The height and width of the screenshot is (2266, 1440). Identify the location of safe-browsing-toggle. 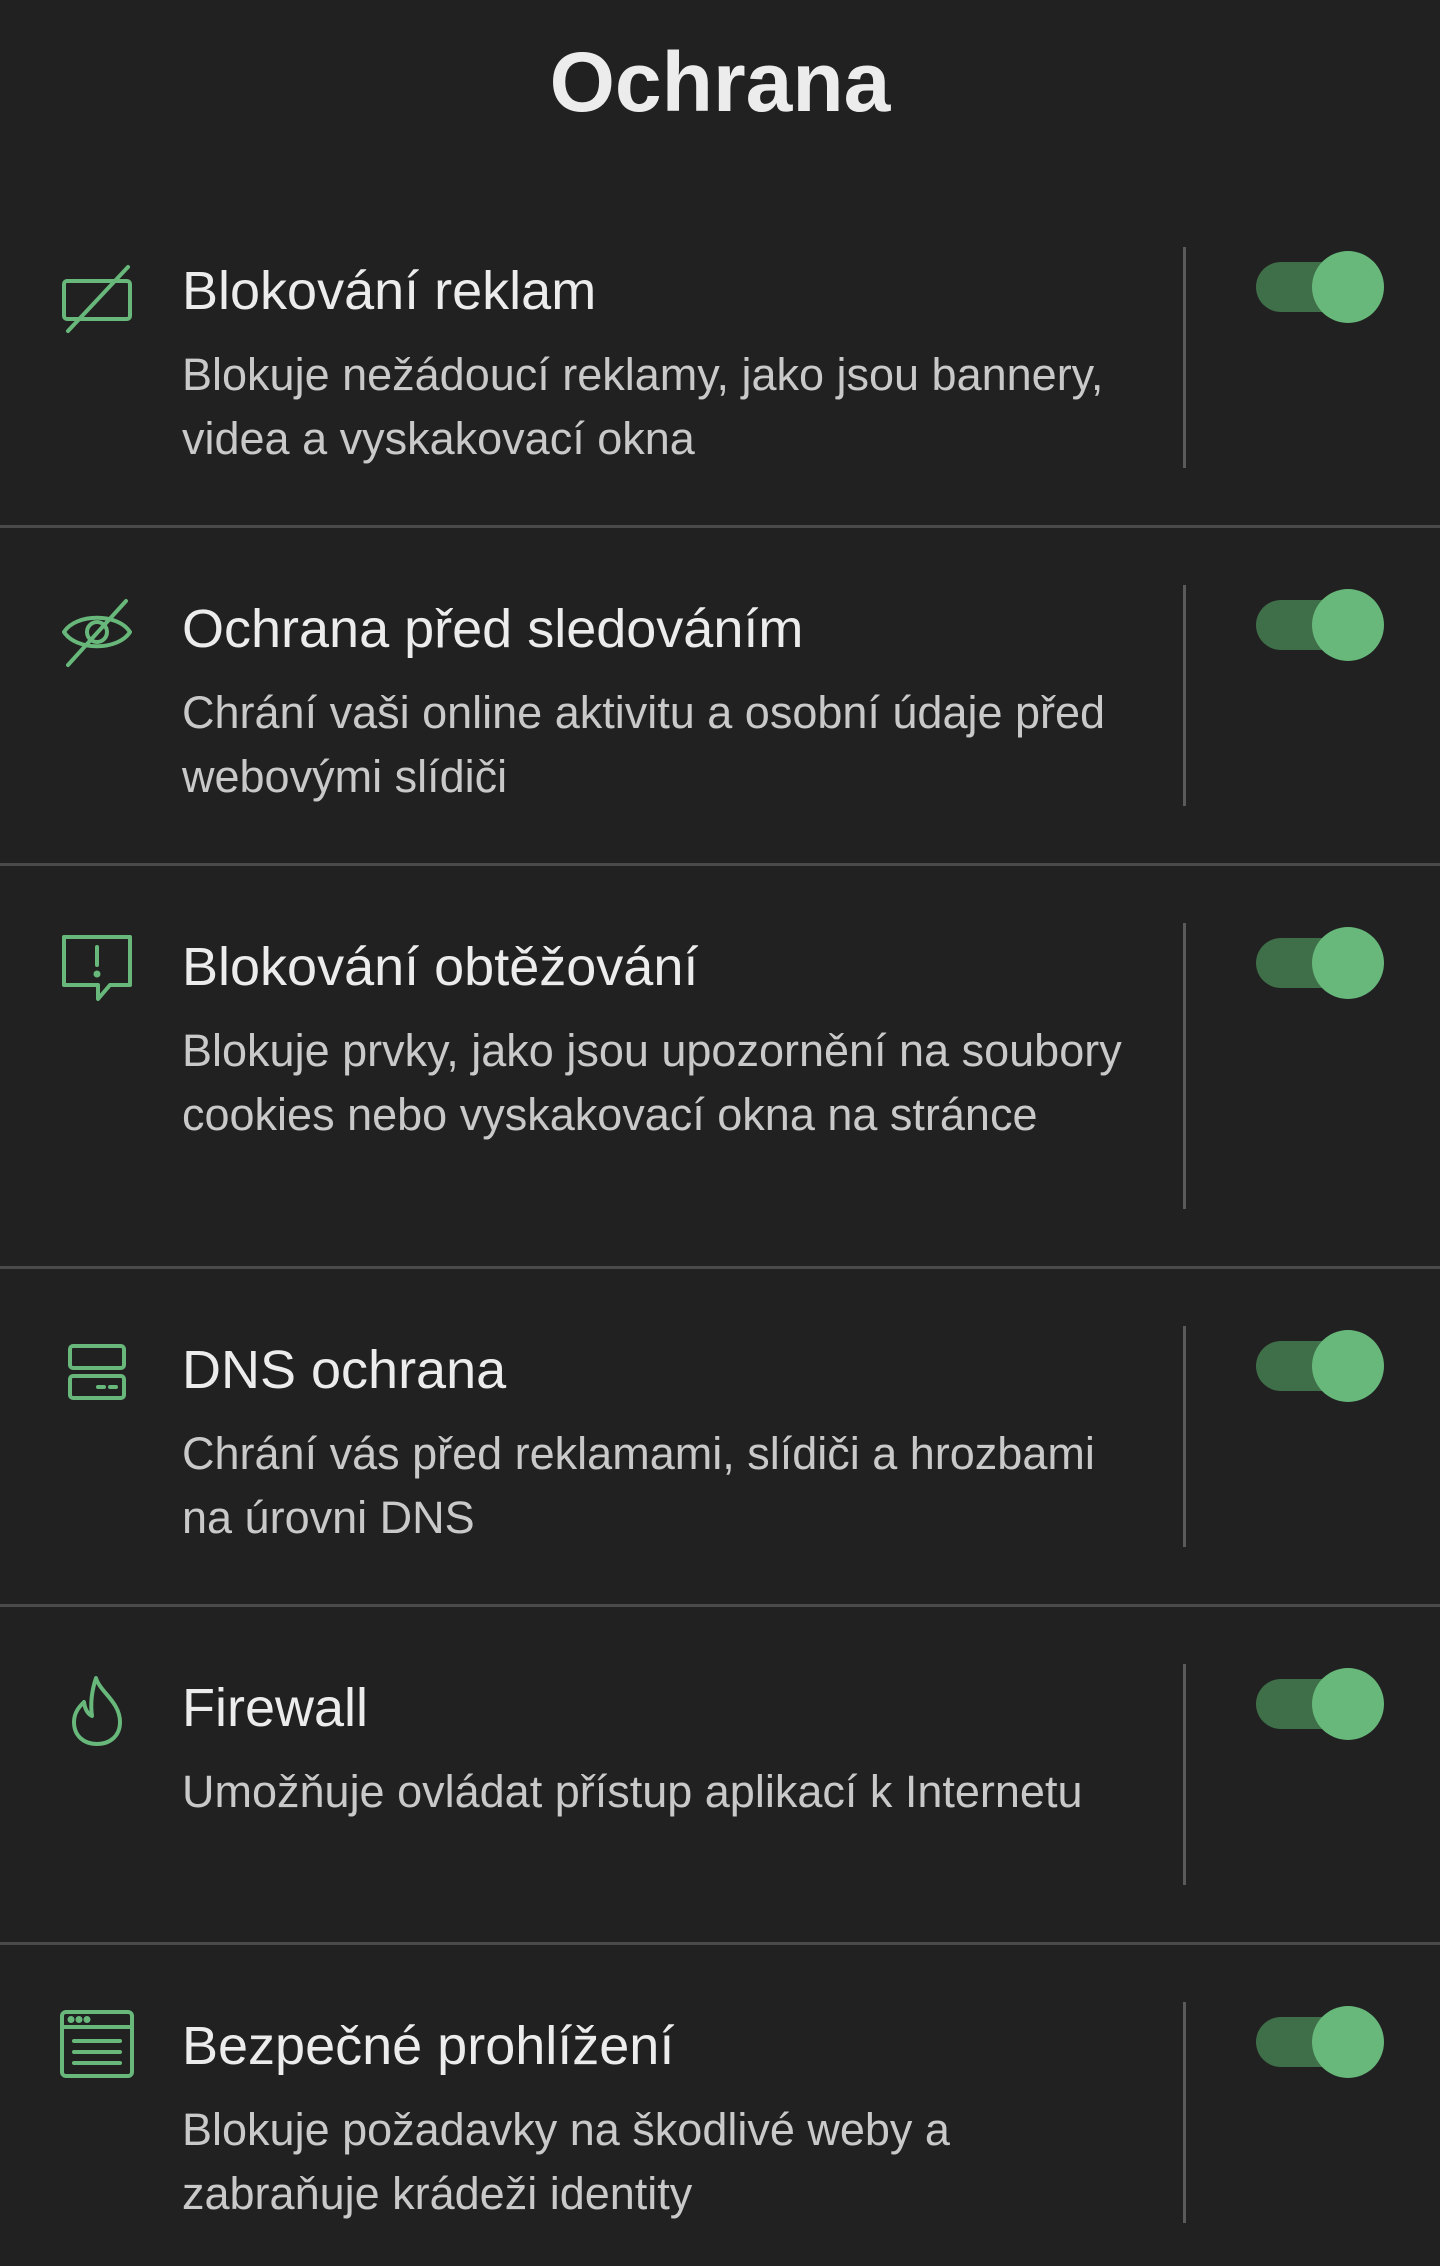
(1321, 2042).